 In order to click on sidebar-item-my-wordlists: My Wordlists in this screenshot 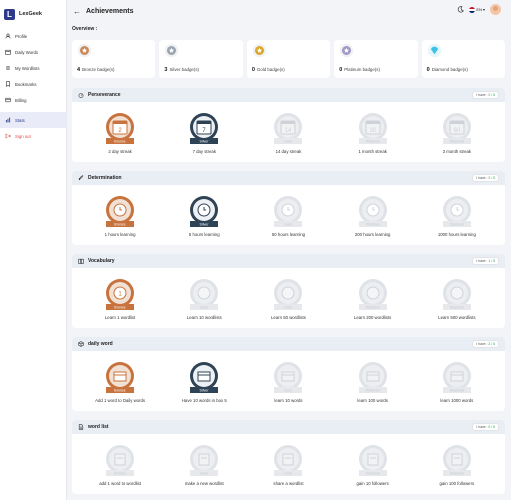, I will do `click(33, 68)`.